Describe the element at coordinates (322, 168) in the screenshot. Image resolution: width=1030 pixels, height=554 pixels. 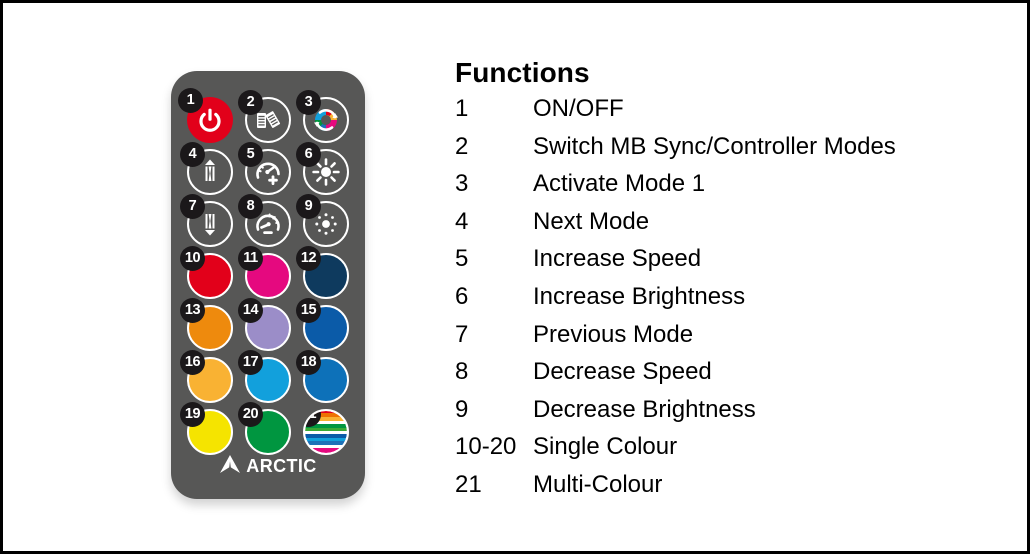
I see `remote-button-6: 6` at that location.